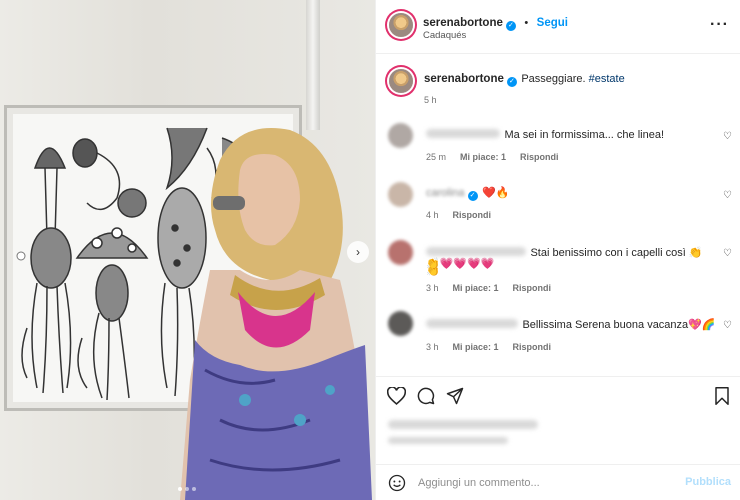 The height and width of the screenshot is (500, 740). I want to click on comment-text-continued: 👏💗💗💗💗, so click(460, 264).